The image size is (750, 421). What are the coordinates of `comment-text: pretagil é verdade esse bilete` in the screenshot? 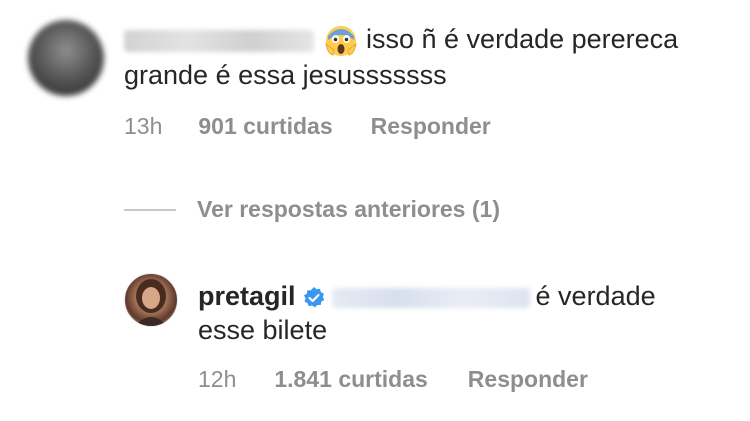 It's located at (427, 313).